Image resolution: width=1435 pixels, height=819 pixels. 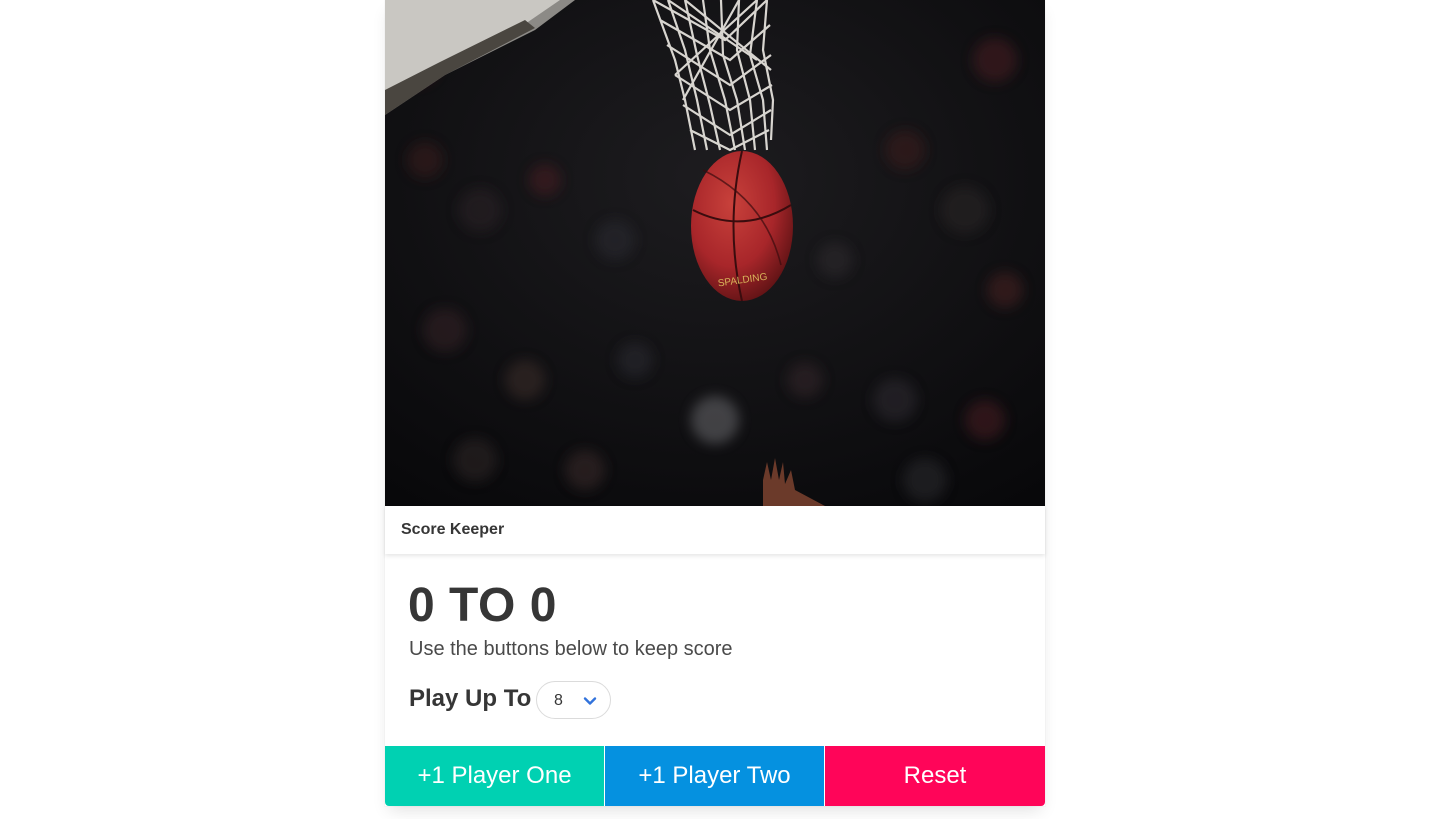 I want to click on chevron-down-icon, so click(x=590, y=701).